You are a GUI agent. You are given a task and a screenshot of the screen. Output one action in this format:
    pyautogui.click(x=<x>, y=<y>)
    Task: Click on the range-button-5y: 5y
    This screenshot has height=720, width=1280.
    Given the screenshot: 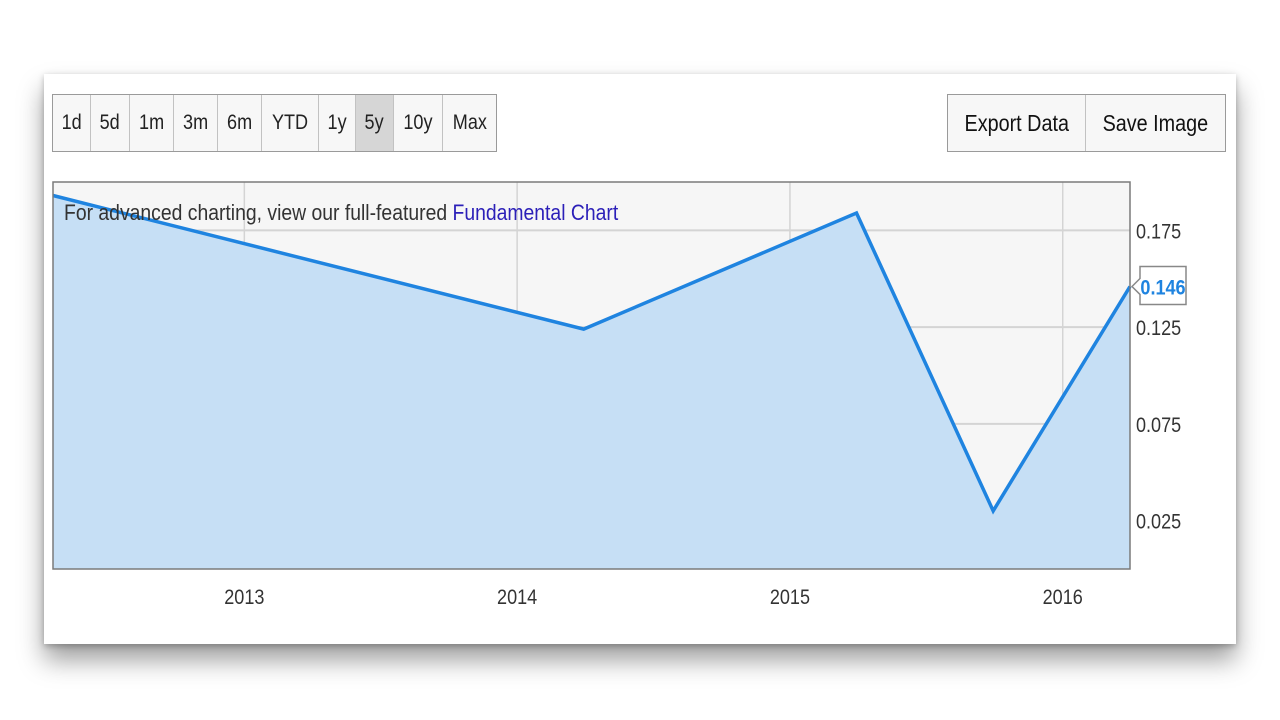 What is the action you would take?
    pyautogui.click(x=374, y=123)
    